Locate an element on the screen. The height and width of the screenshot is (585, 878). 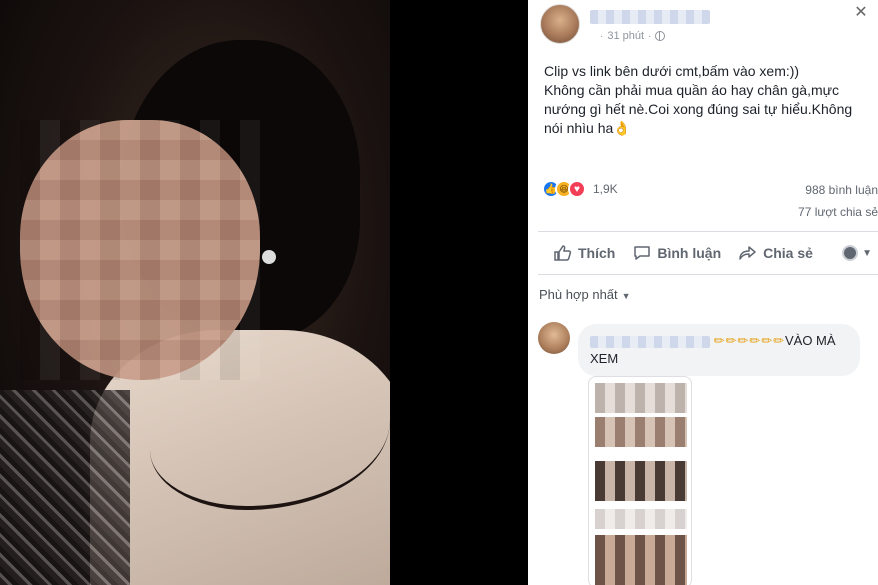
like-button: Thích is located at coordinates (584, 253).